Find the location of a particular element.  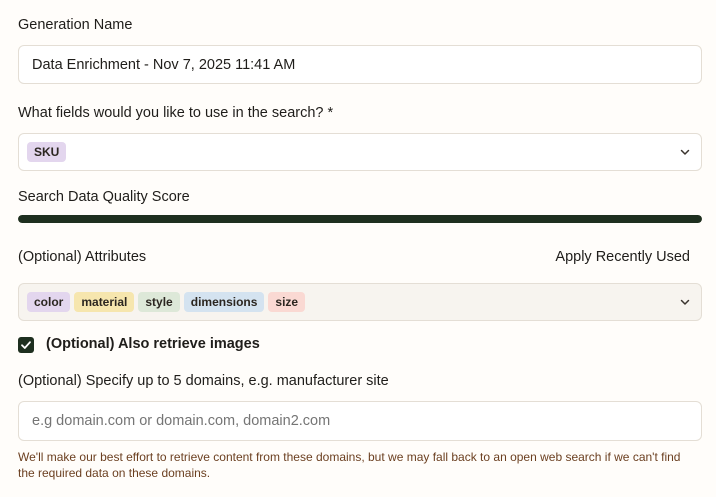

attribute-tag-material: material is located at coordinates (104, 302).